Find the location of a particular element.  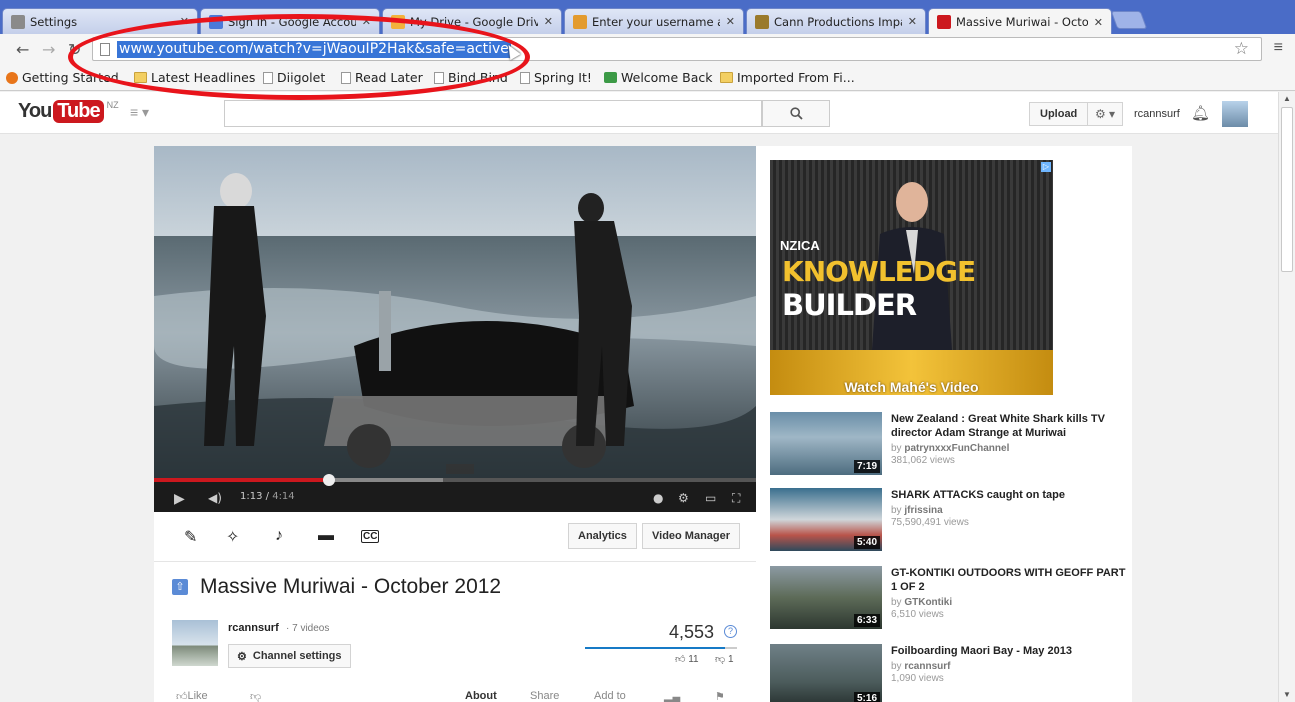

gear-icon: ⚙ is located at coordinates (242, 656).